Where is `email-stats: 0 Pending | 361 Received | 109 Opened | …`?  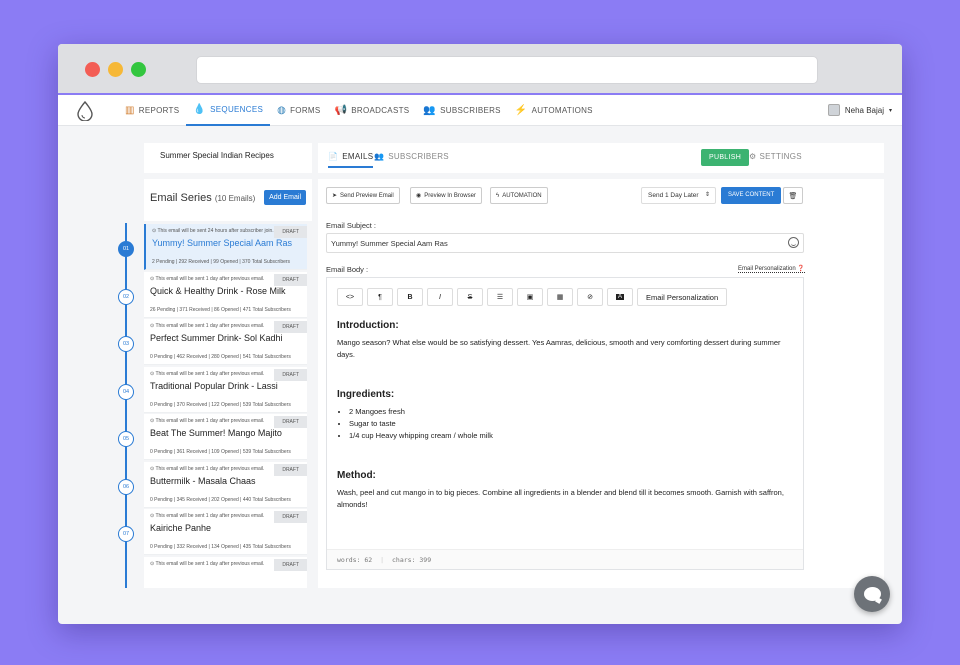
email-stats: 0 Pending | 361 Received | 109 Opened | … is located at coordinates (220, 452).